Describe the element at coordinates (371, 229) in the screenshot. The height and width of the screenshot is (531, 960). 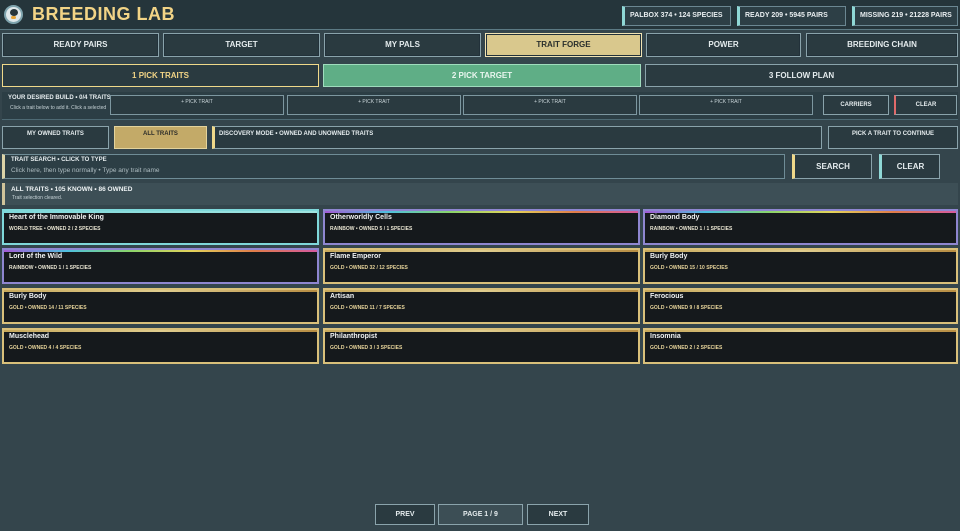
I see `trait-meta: RAINBOW • OWNED 5 / 1 SPECIES` at that location.